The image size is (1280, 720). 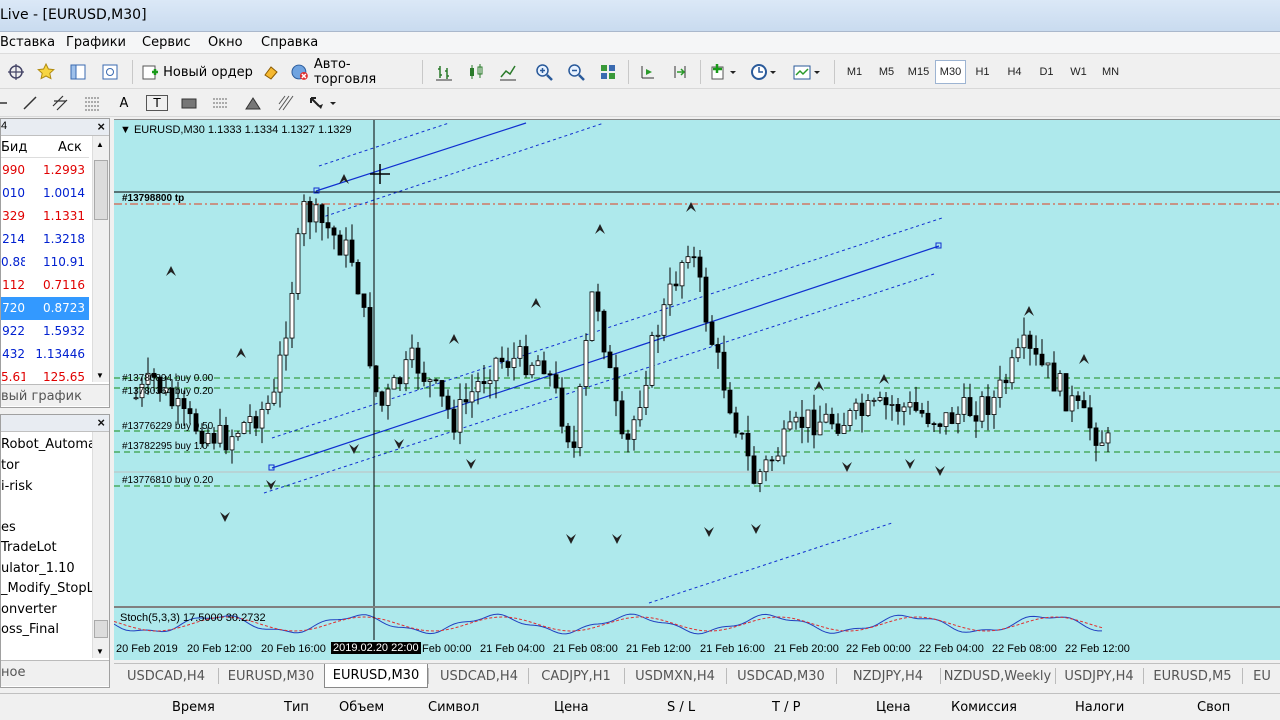 What do you see at coordinates (29, 547) in the screenshot?
I see `navigator-item: TradeLot` at bounding box center [29, 547].